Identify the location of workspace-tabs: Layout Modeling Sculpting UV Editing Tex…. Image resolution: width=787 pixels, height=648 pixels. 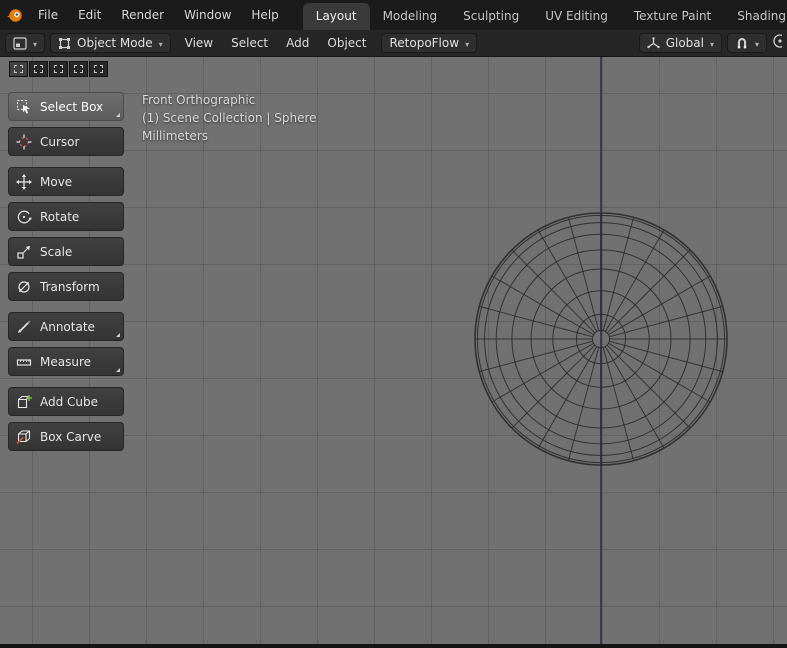
(544, 15).